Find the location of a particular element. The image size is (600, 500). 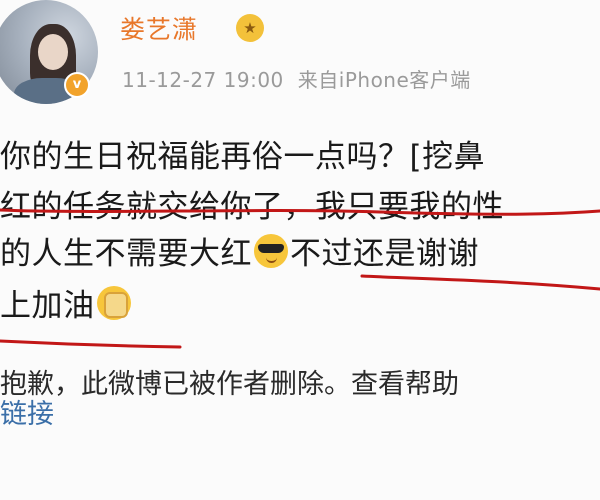

post-meta: 11-12-27 19:00 来自iPhone客户端 is located at coordinates (296, 78).